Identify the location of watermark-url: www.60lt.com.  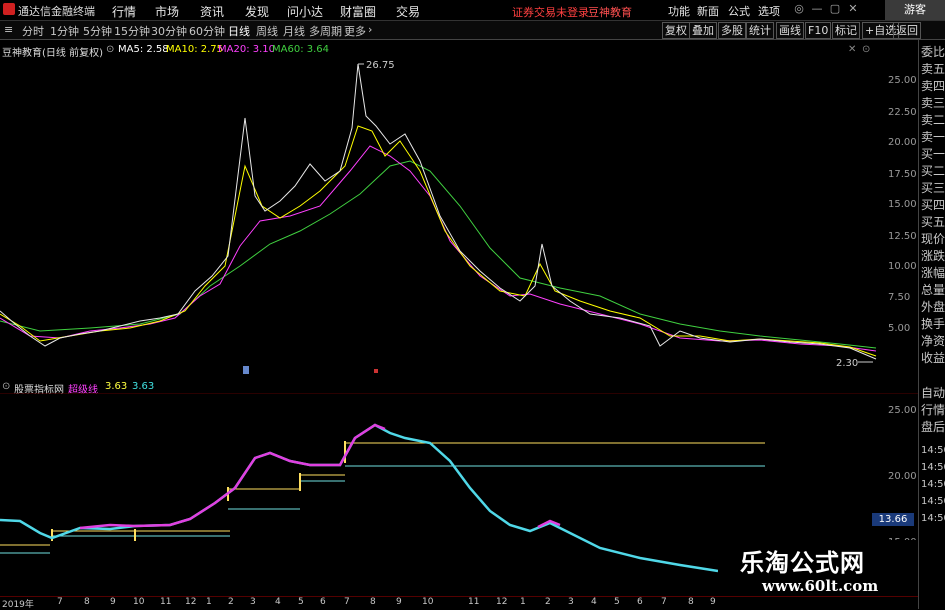
(820, 586).